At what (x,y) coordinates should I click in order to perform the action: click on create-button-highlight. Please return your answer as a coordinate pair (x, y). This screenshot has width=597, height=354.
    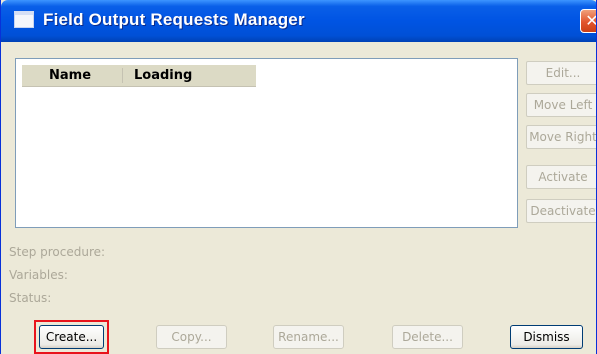
    Looking at the image, I should click on (71, 337).